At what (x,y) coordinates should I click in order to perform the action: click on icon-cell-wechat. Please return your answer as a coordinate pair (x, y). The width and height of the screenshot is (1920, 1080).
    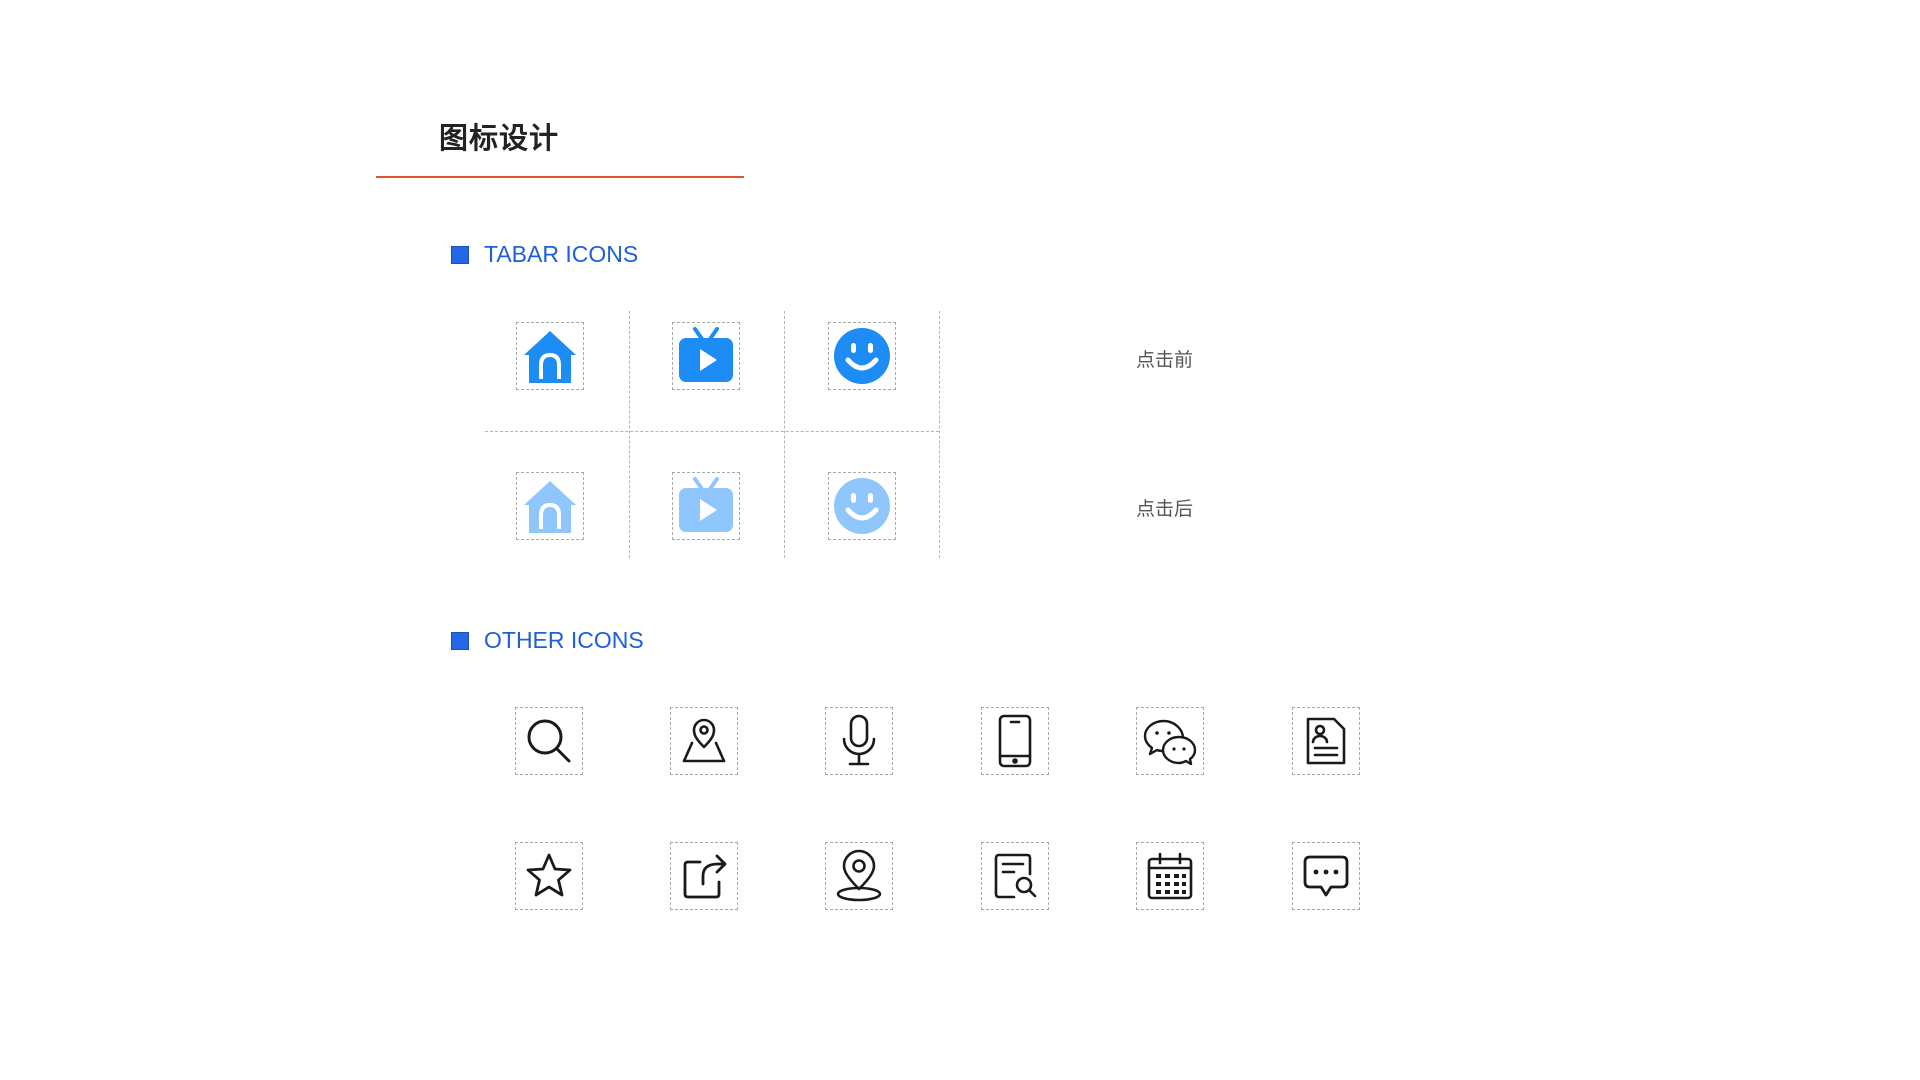
    Looking at the image, I should click on (1170, 741).